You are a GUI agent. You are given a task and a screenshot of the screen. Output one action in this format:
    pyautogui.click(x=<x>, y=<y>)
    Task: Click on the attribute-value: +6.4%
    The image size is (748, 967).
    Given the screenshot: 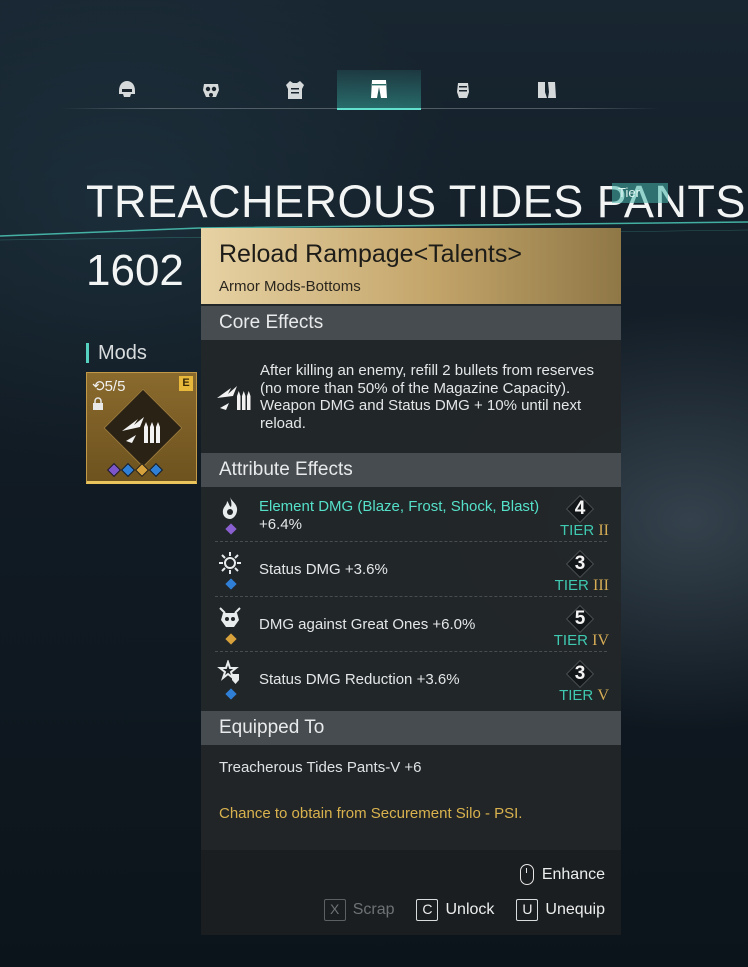 What is the action you would take?
    pyautogui.click(x=280, y=524)
    